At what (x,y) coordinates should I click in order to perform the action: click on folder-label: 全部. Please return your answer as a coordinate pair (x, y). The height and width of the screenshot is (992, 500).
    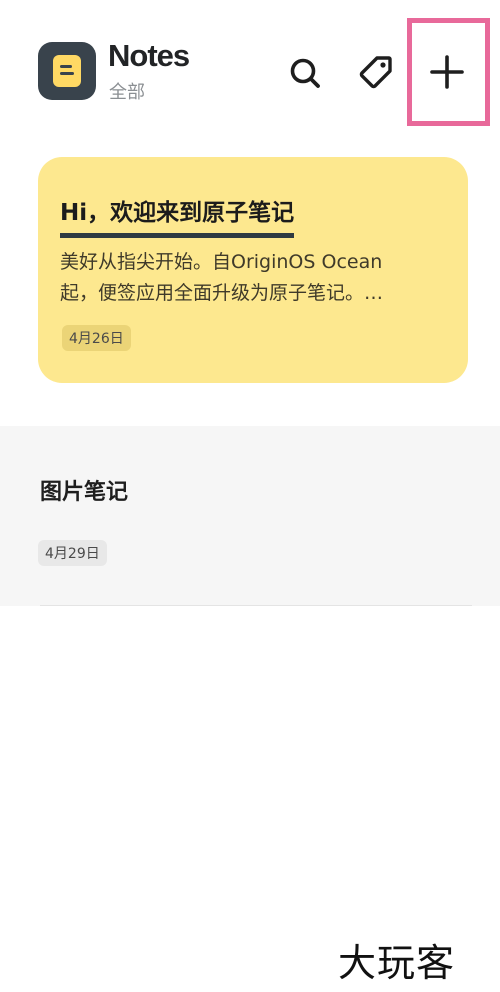
    Looking at the image, I should click on (127, 91).